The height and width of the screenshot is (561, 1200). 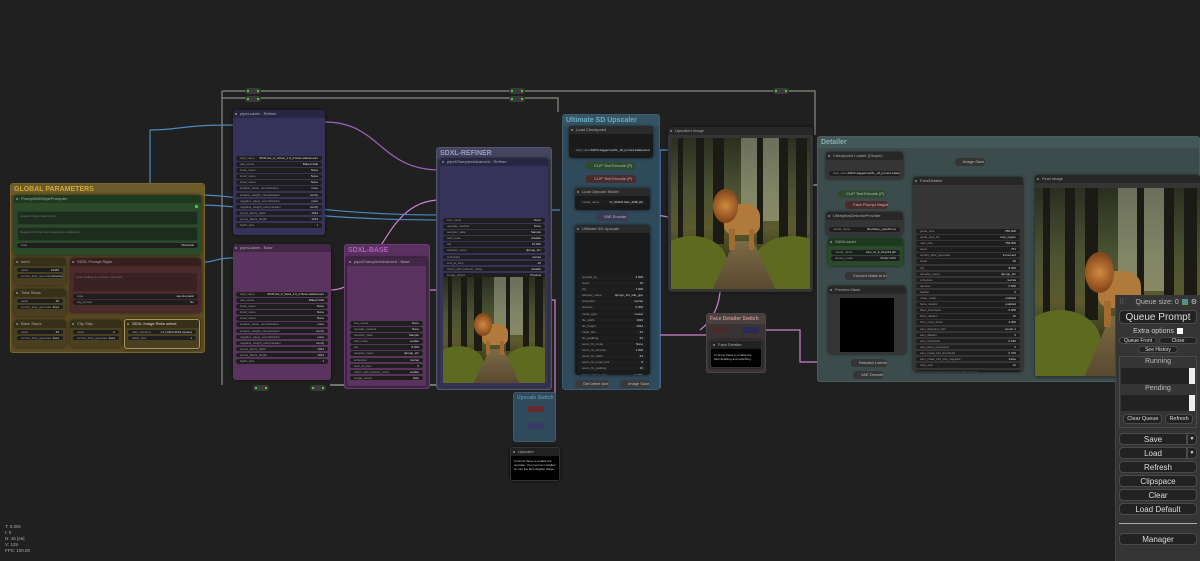 I want to click on widget-seam-fix-mask-blur: seam_fix_mask_blur 8, so click(x=612, y=362).